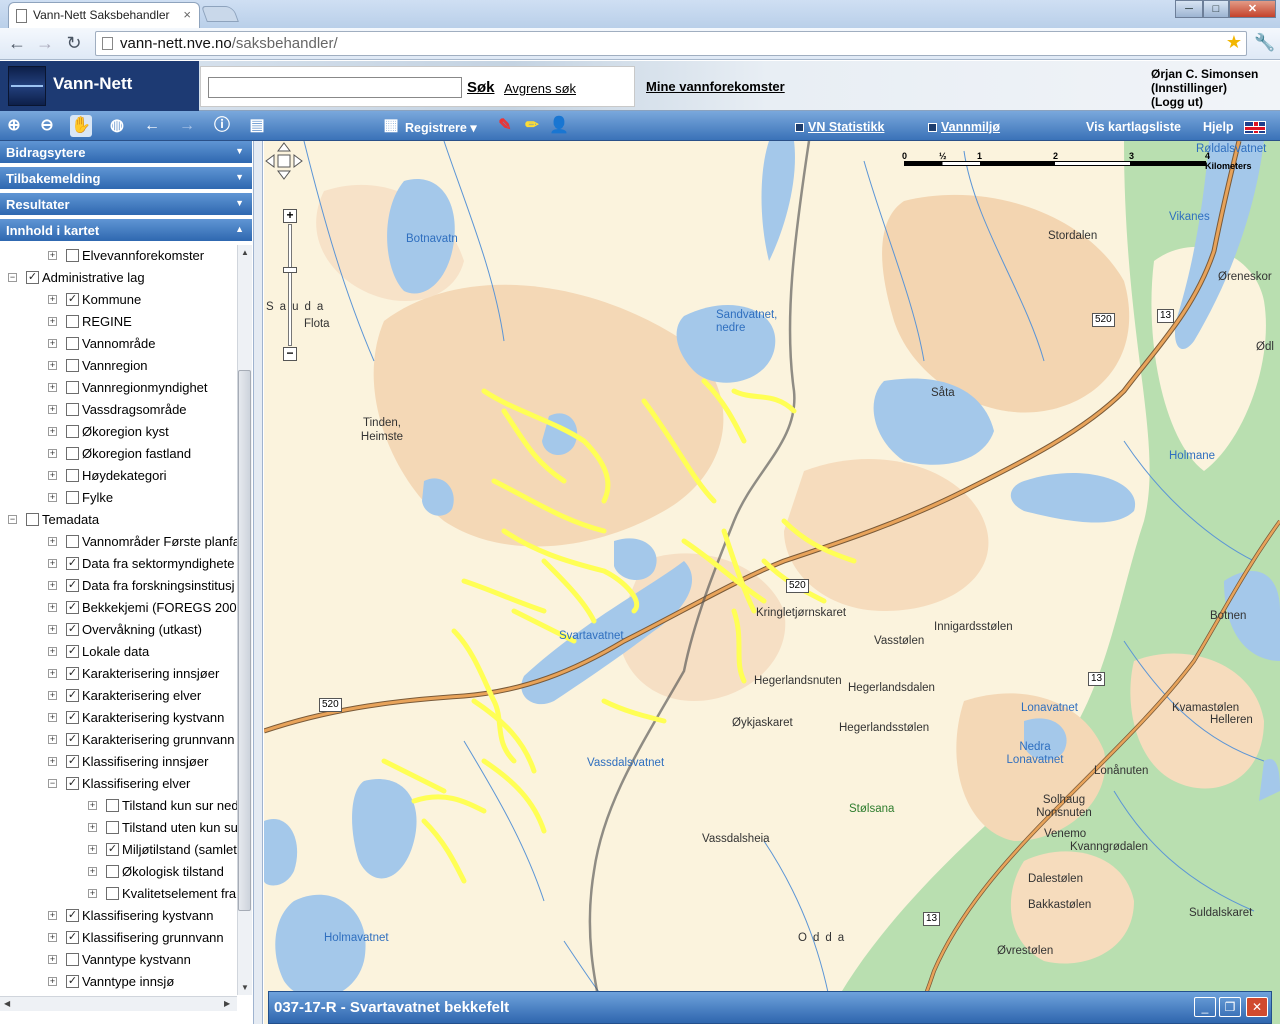 The image size is (1280, 1024). What do you see at coordinates (1133, 127) in the screenshot?
I see `layer-list-link: Vis kartlagsliste` at bounding box center [1133, 127].